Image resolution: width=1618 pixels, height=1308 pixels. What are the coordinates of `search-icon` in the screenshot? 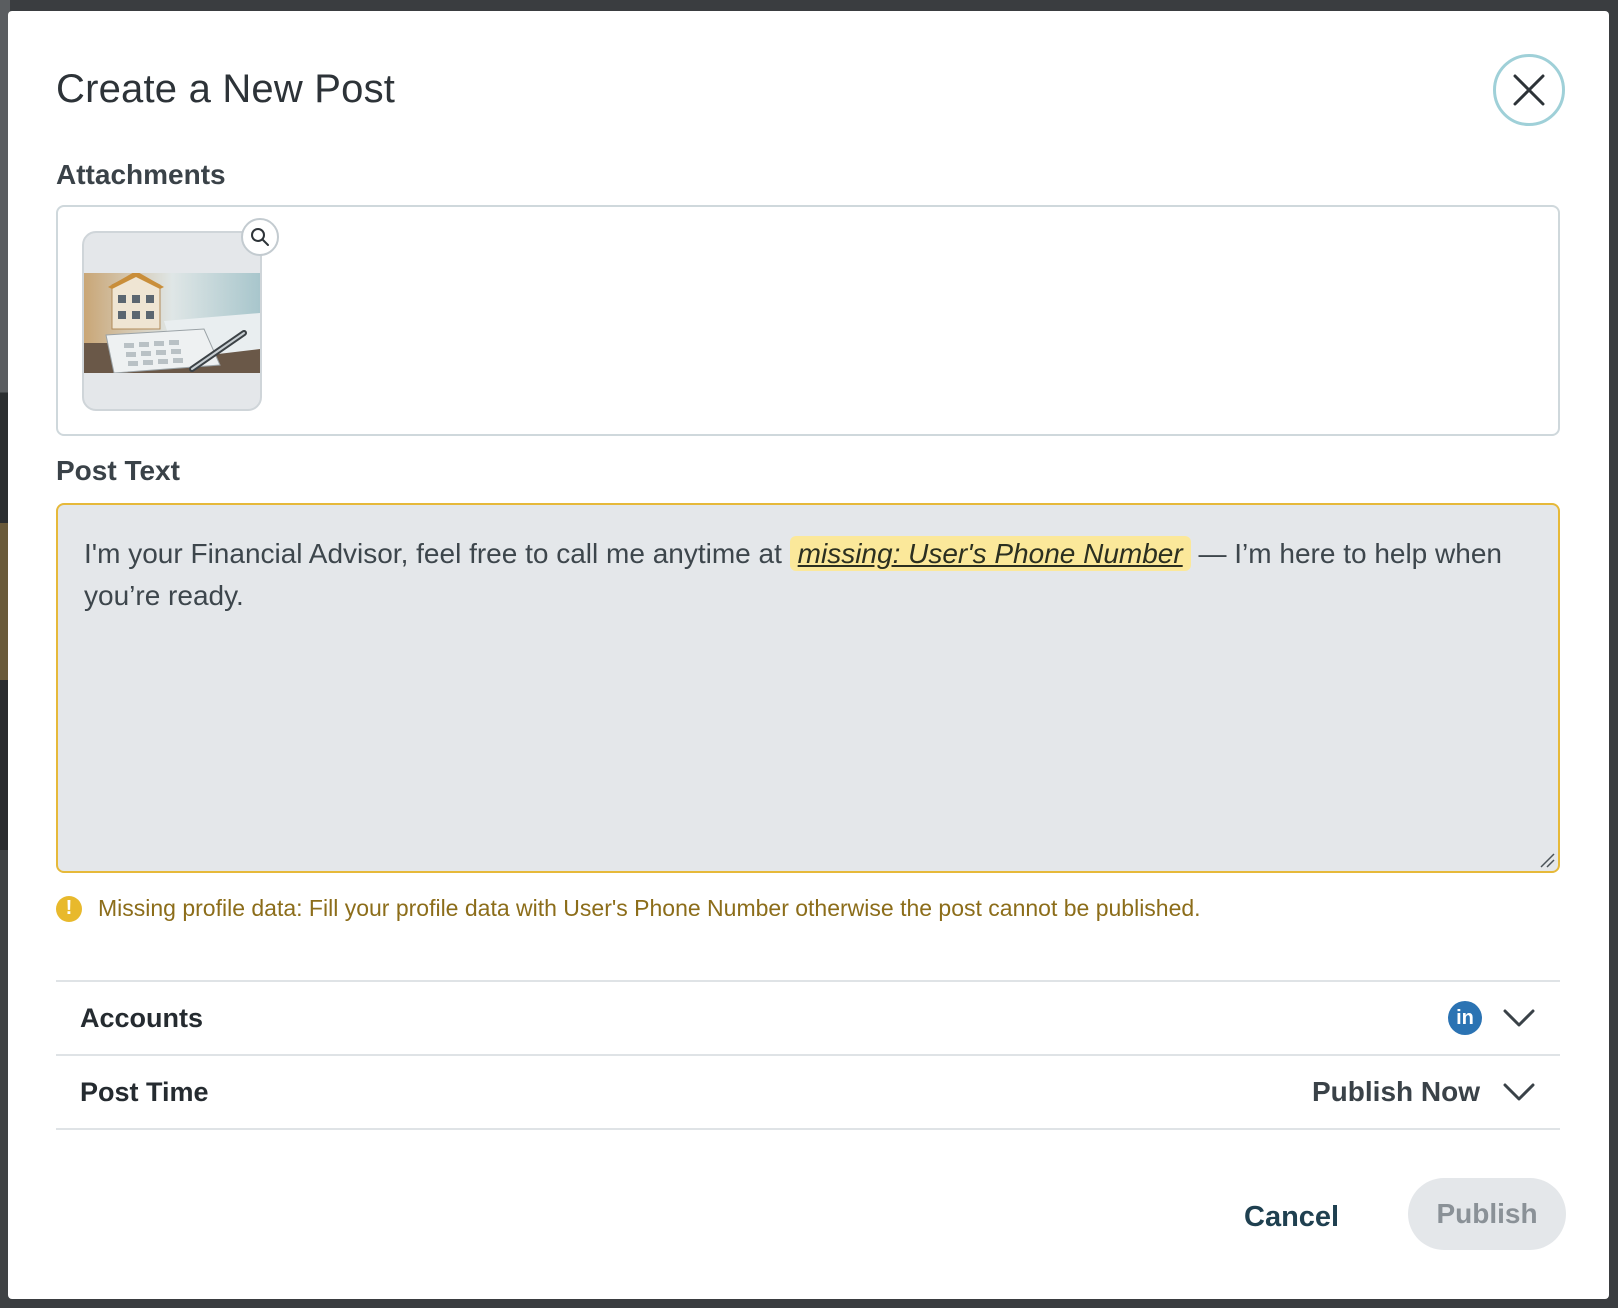 It's located at (260, 237).